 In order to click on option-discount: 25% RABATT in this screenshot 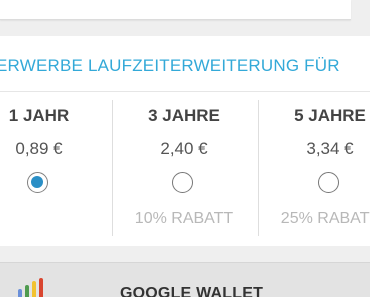, I will do `click(325, 218)`.